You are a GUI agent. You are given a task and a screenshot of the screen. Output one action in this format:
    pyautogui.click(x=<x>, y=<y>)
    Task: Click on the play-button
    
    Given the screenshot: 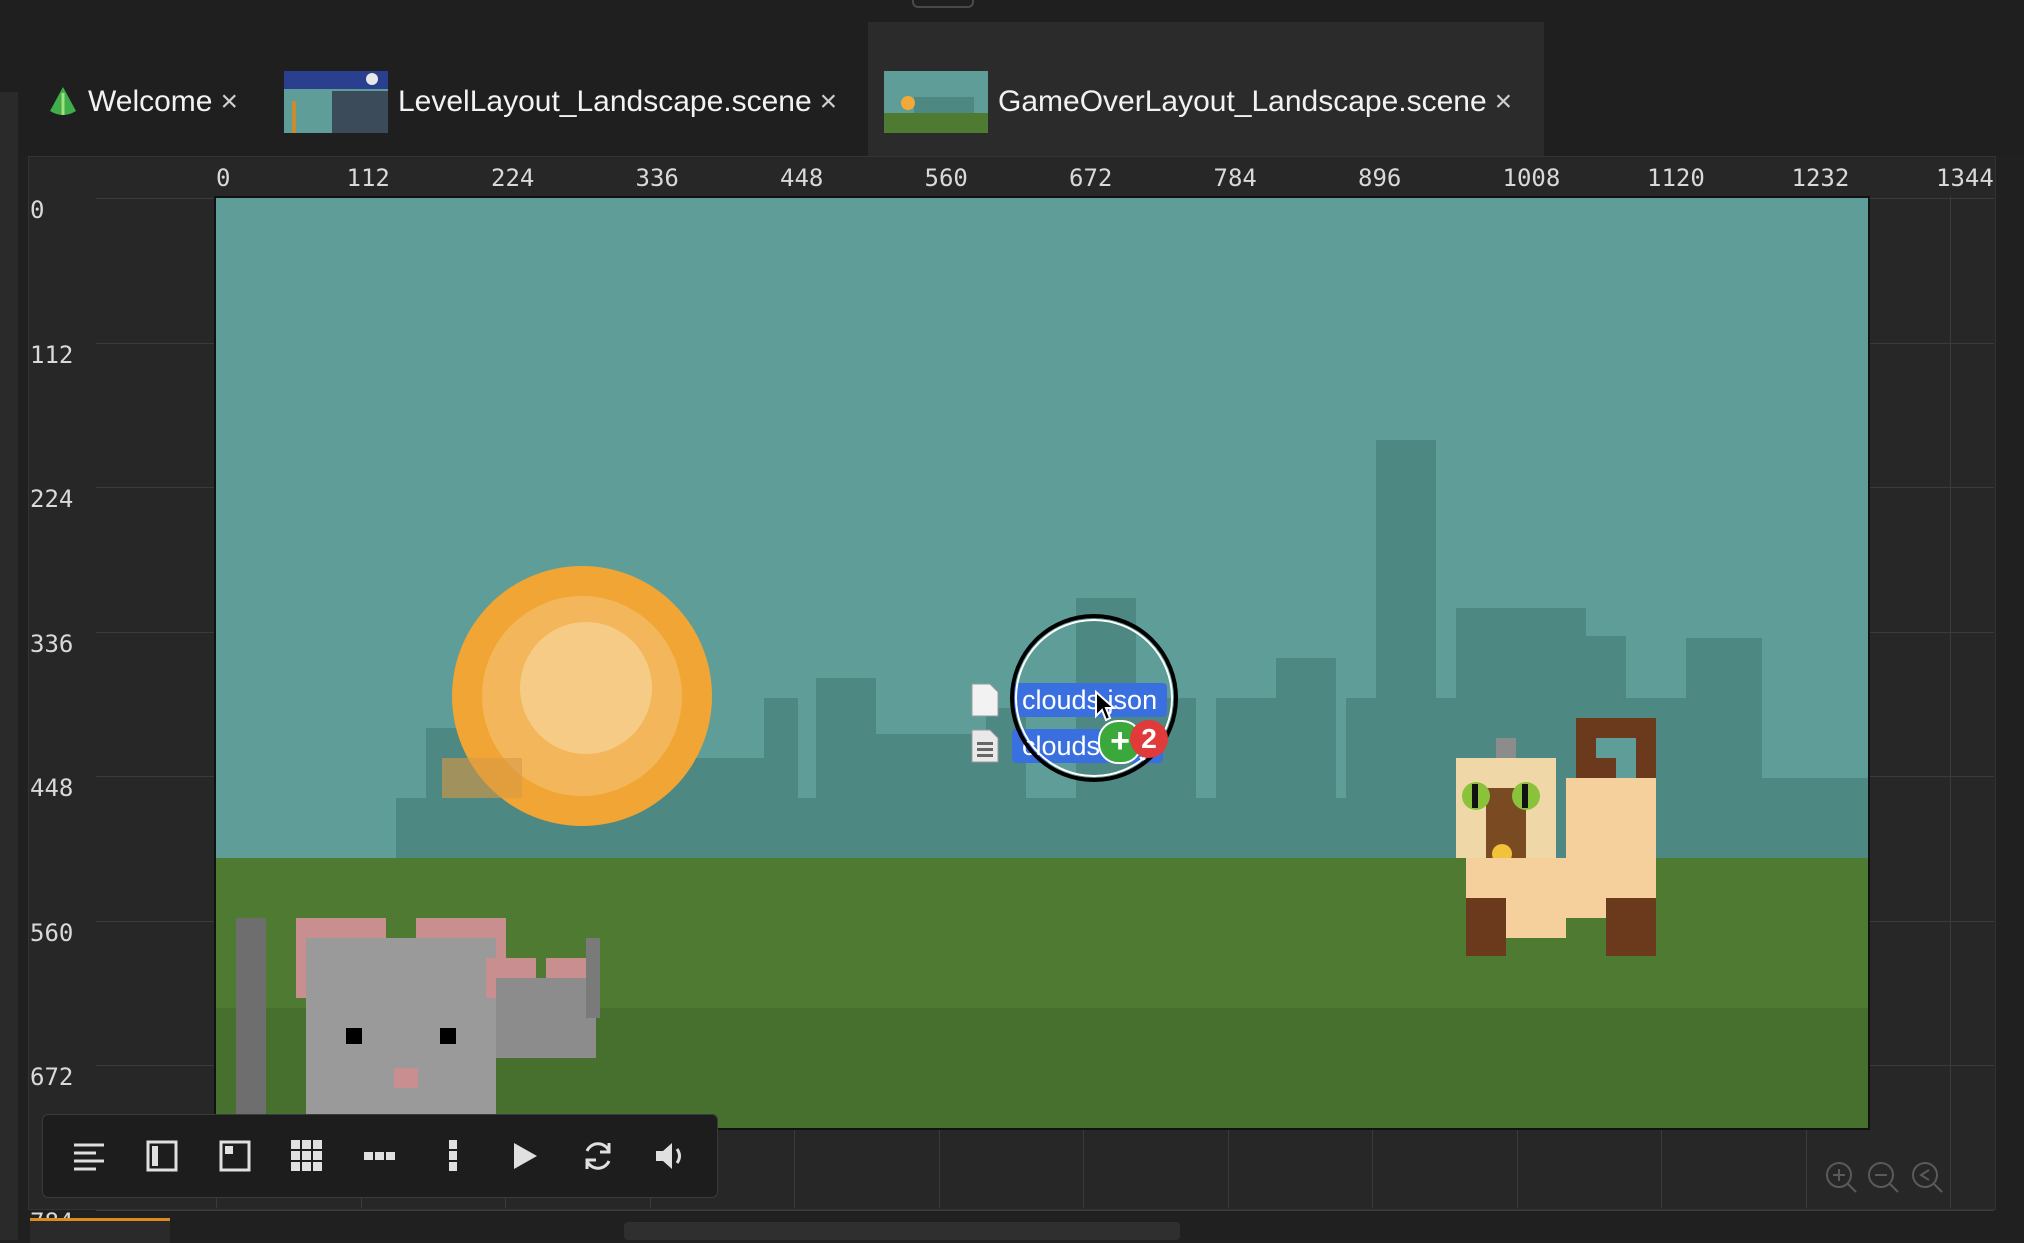 What is the action you would take?
    pyautogui.click(x=525, y=1156)
    